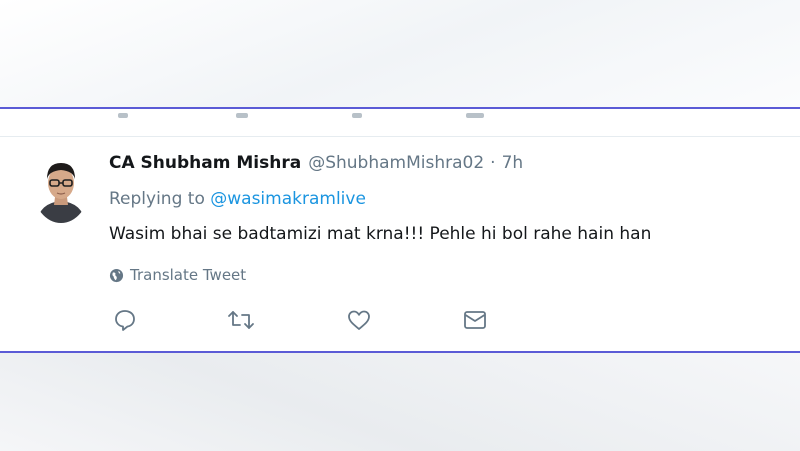 The width and height of the screenshot is (800, 451). What do you see at coordinates (400, 123) in the screenshot?
I see `previous-tweet-actions-strip` at bounding box center [400, 123].